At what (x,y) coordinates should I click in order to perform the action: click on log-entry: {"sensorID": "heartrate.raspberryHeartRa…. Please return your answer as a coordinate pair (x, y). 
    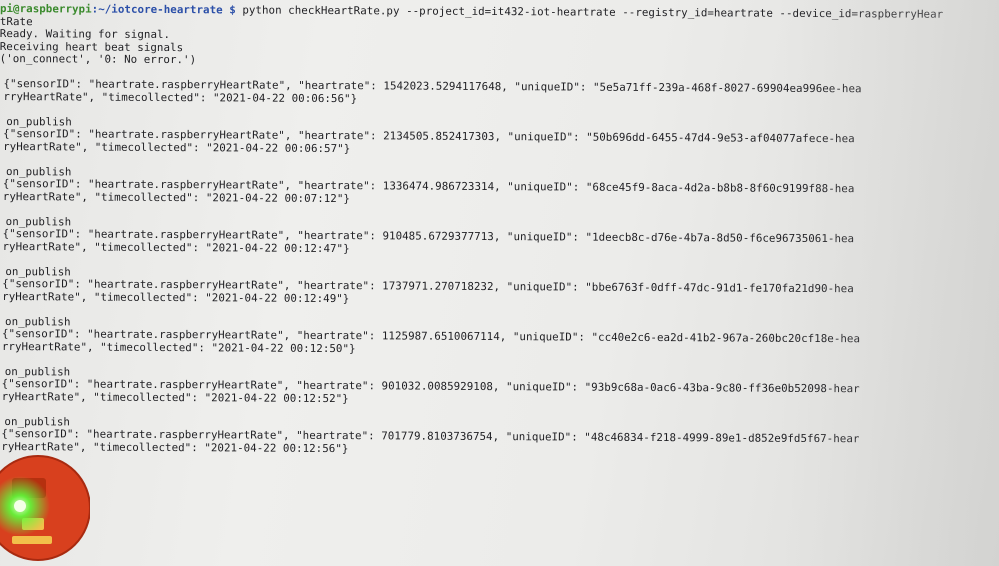
    Looking at the image, I should click on (499, 93).